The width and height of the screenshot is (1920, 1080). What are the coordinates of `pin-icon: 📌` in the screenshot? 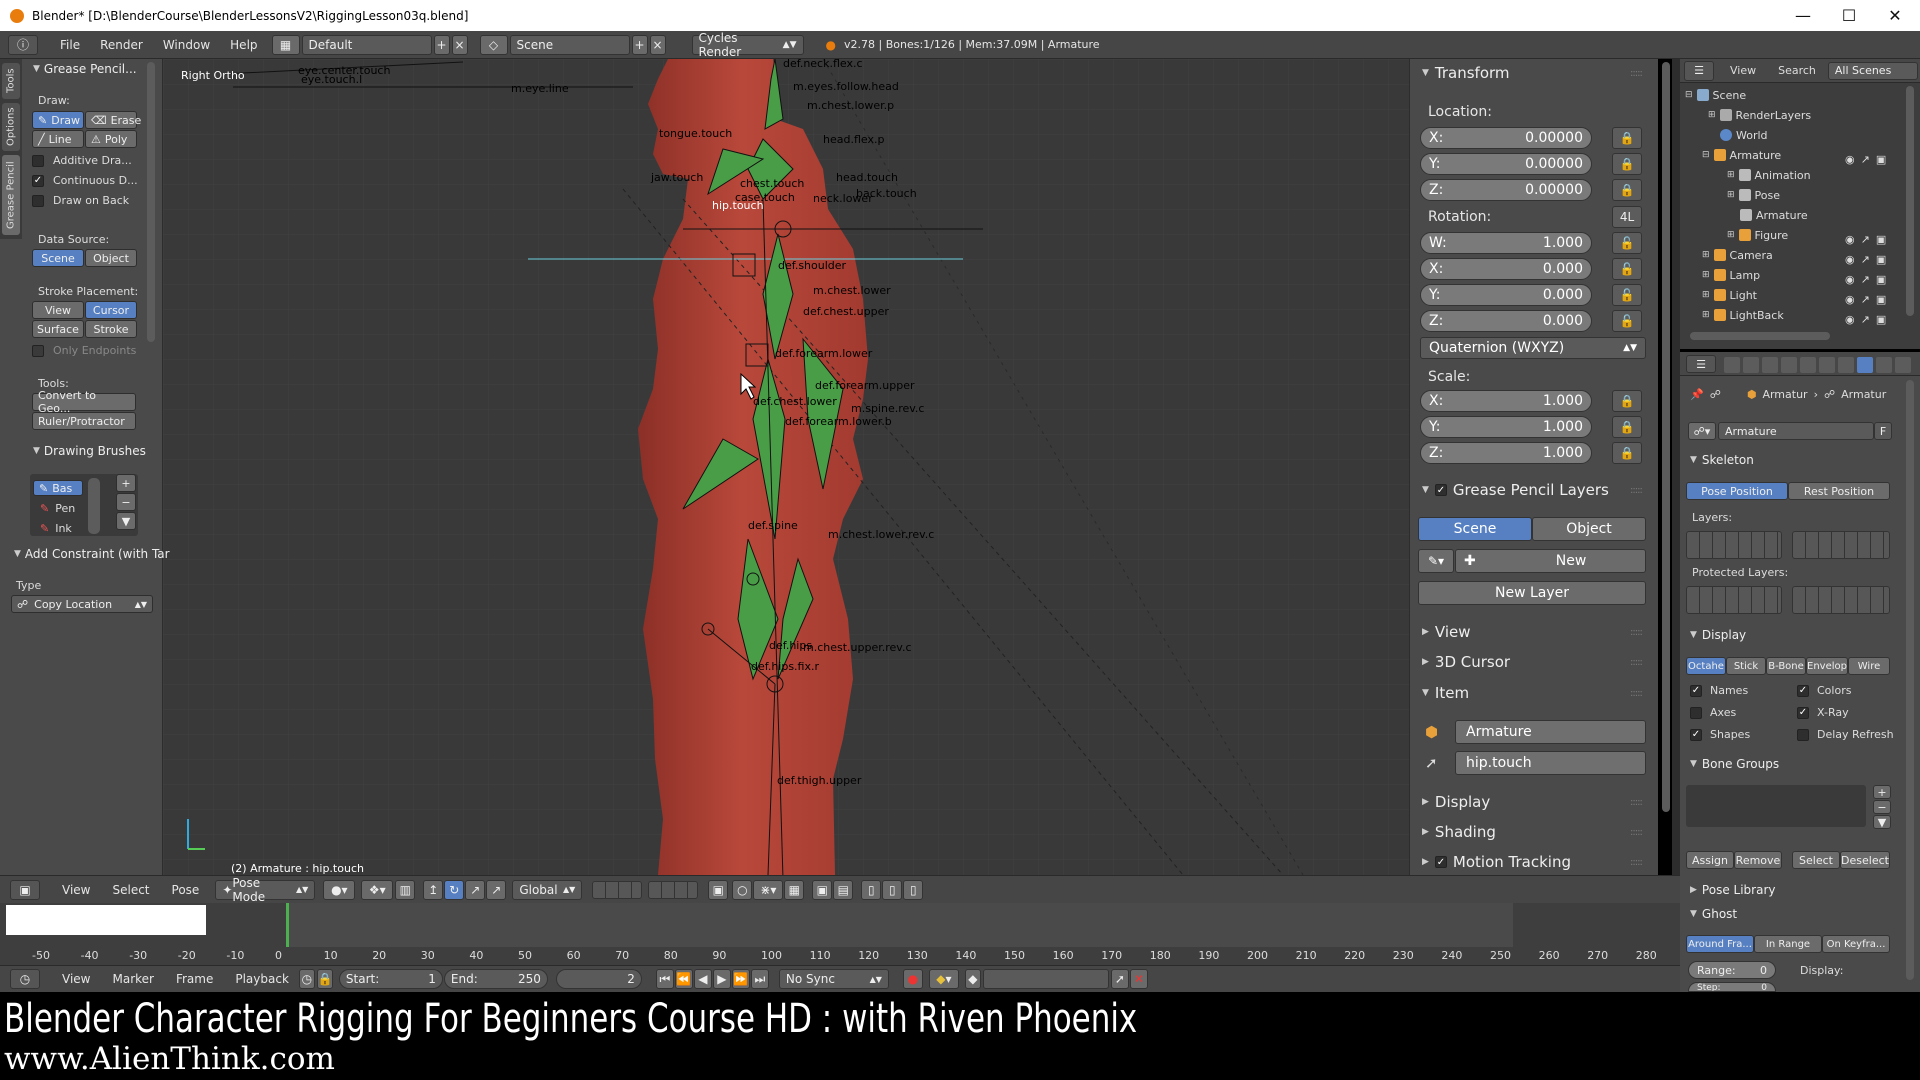 It's located at (1697, 394).